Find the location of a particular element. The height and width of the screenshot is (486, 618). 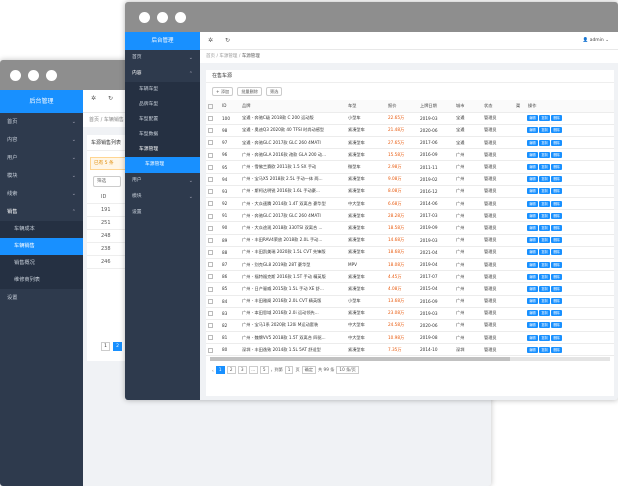

sidebar-item: 设置 is located at coordinates (162, 213).